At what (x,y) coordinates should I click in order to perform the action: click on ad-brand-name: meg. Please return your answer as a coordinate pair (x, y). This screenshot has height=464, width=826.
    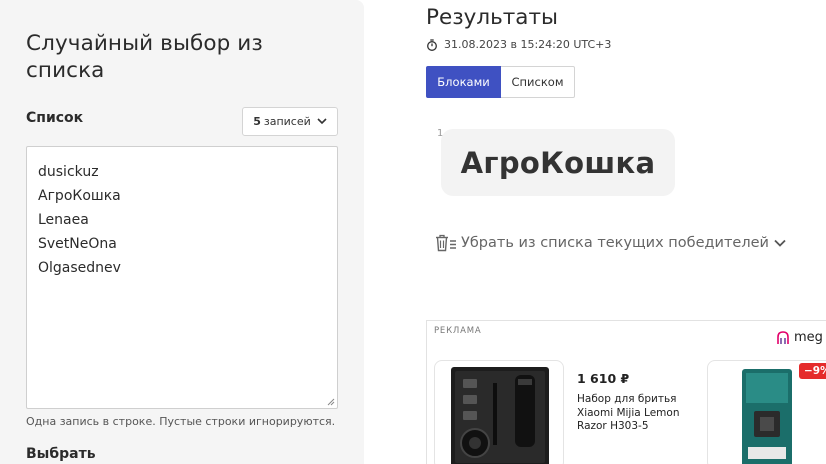
    Looking at the image, I should click on (808, 337).